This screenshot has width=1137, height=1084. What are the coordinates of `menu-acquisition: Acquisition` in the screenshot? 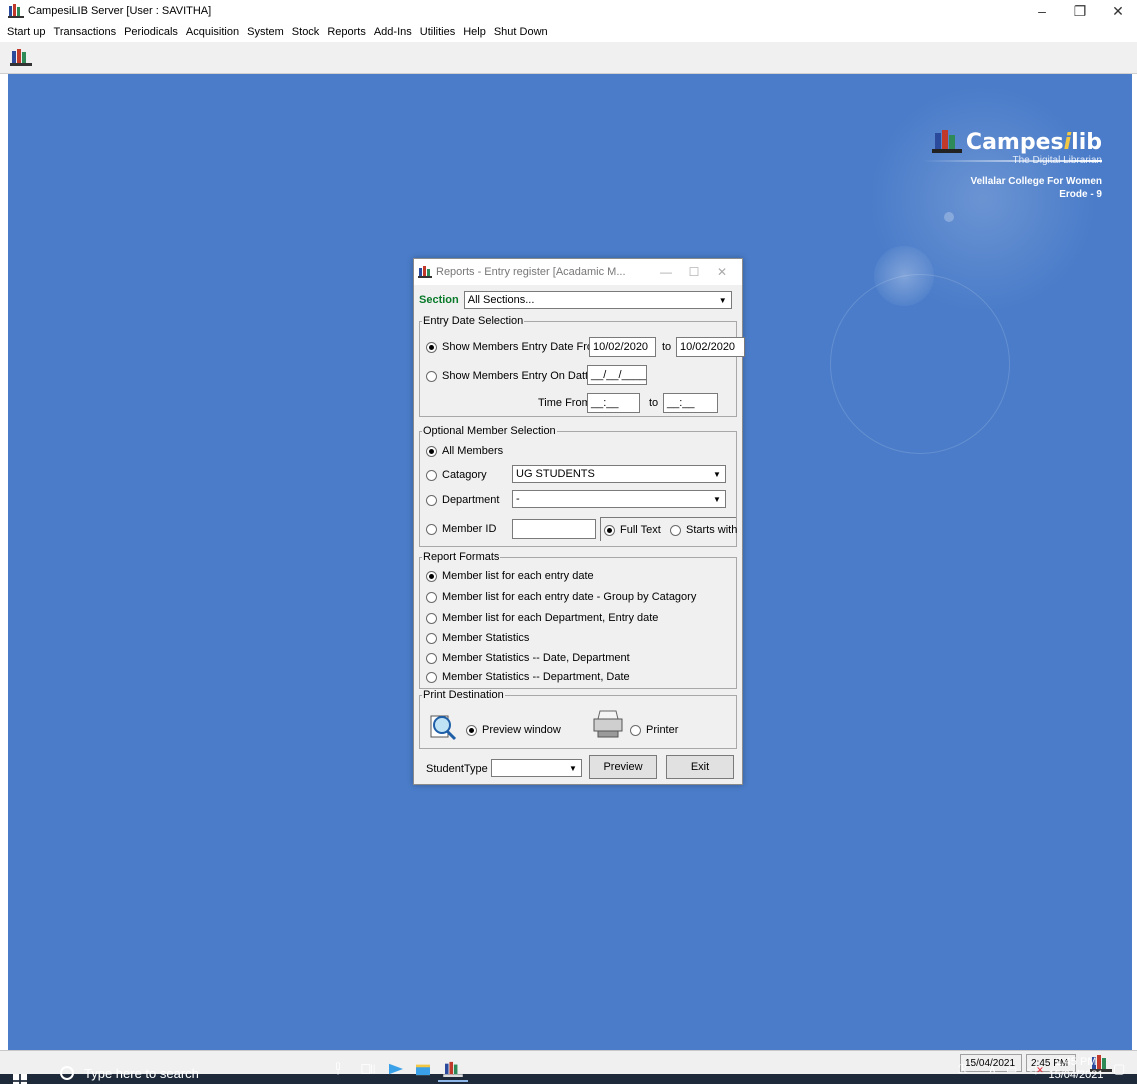 It's located at (212, 32).